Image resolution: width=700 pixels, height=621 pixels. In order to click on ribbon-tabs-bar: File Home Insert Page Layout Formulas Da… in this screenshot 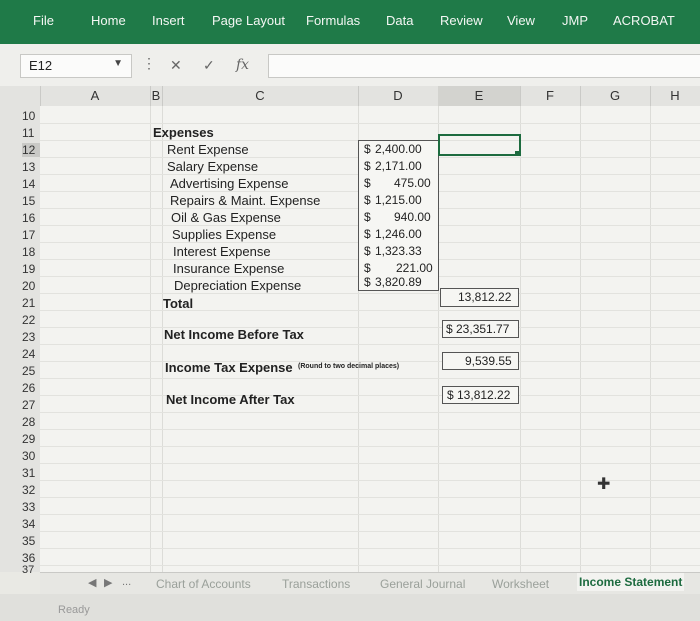, I will do `click(350, 22)`.